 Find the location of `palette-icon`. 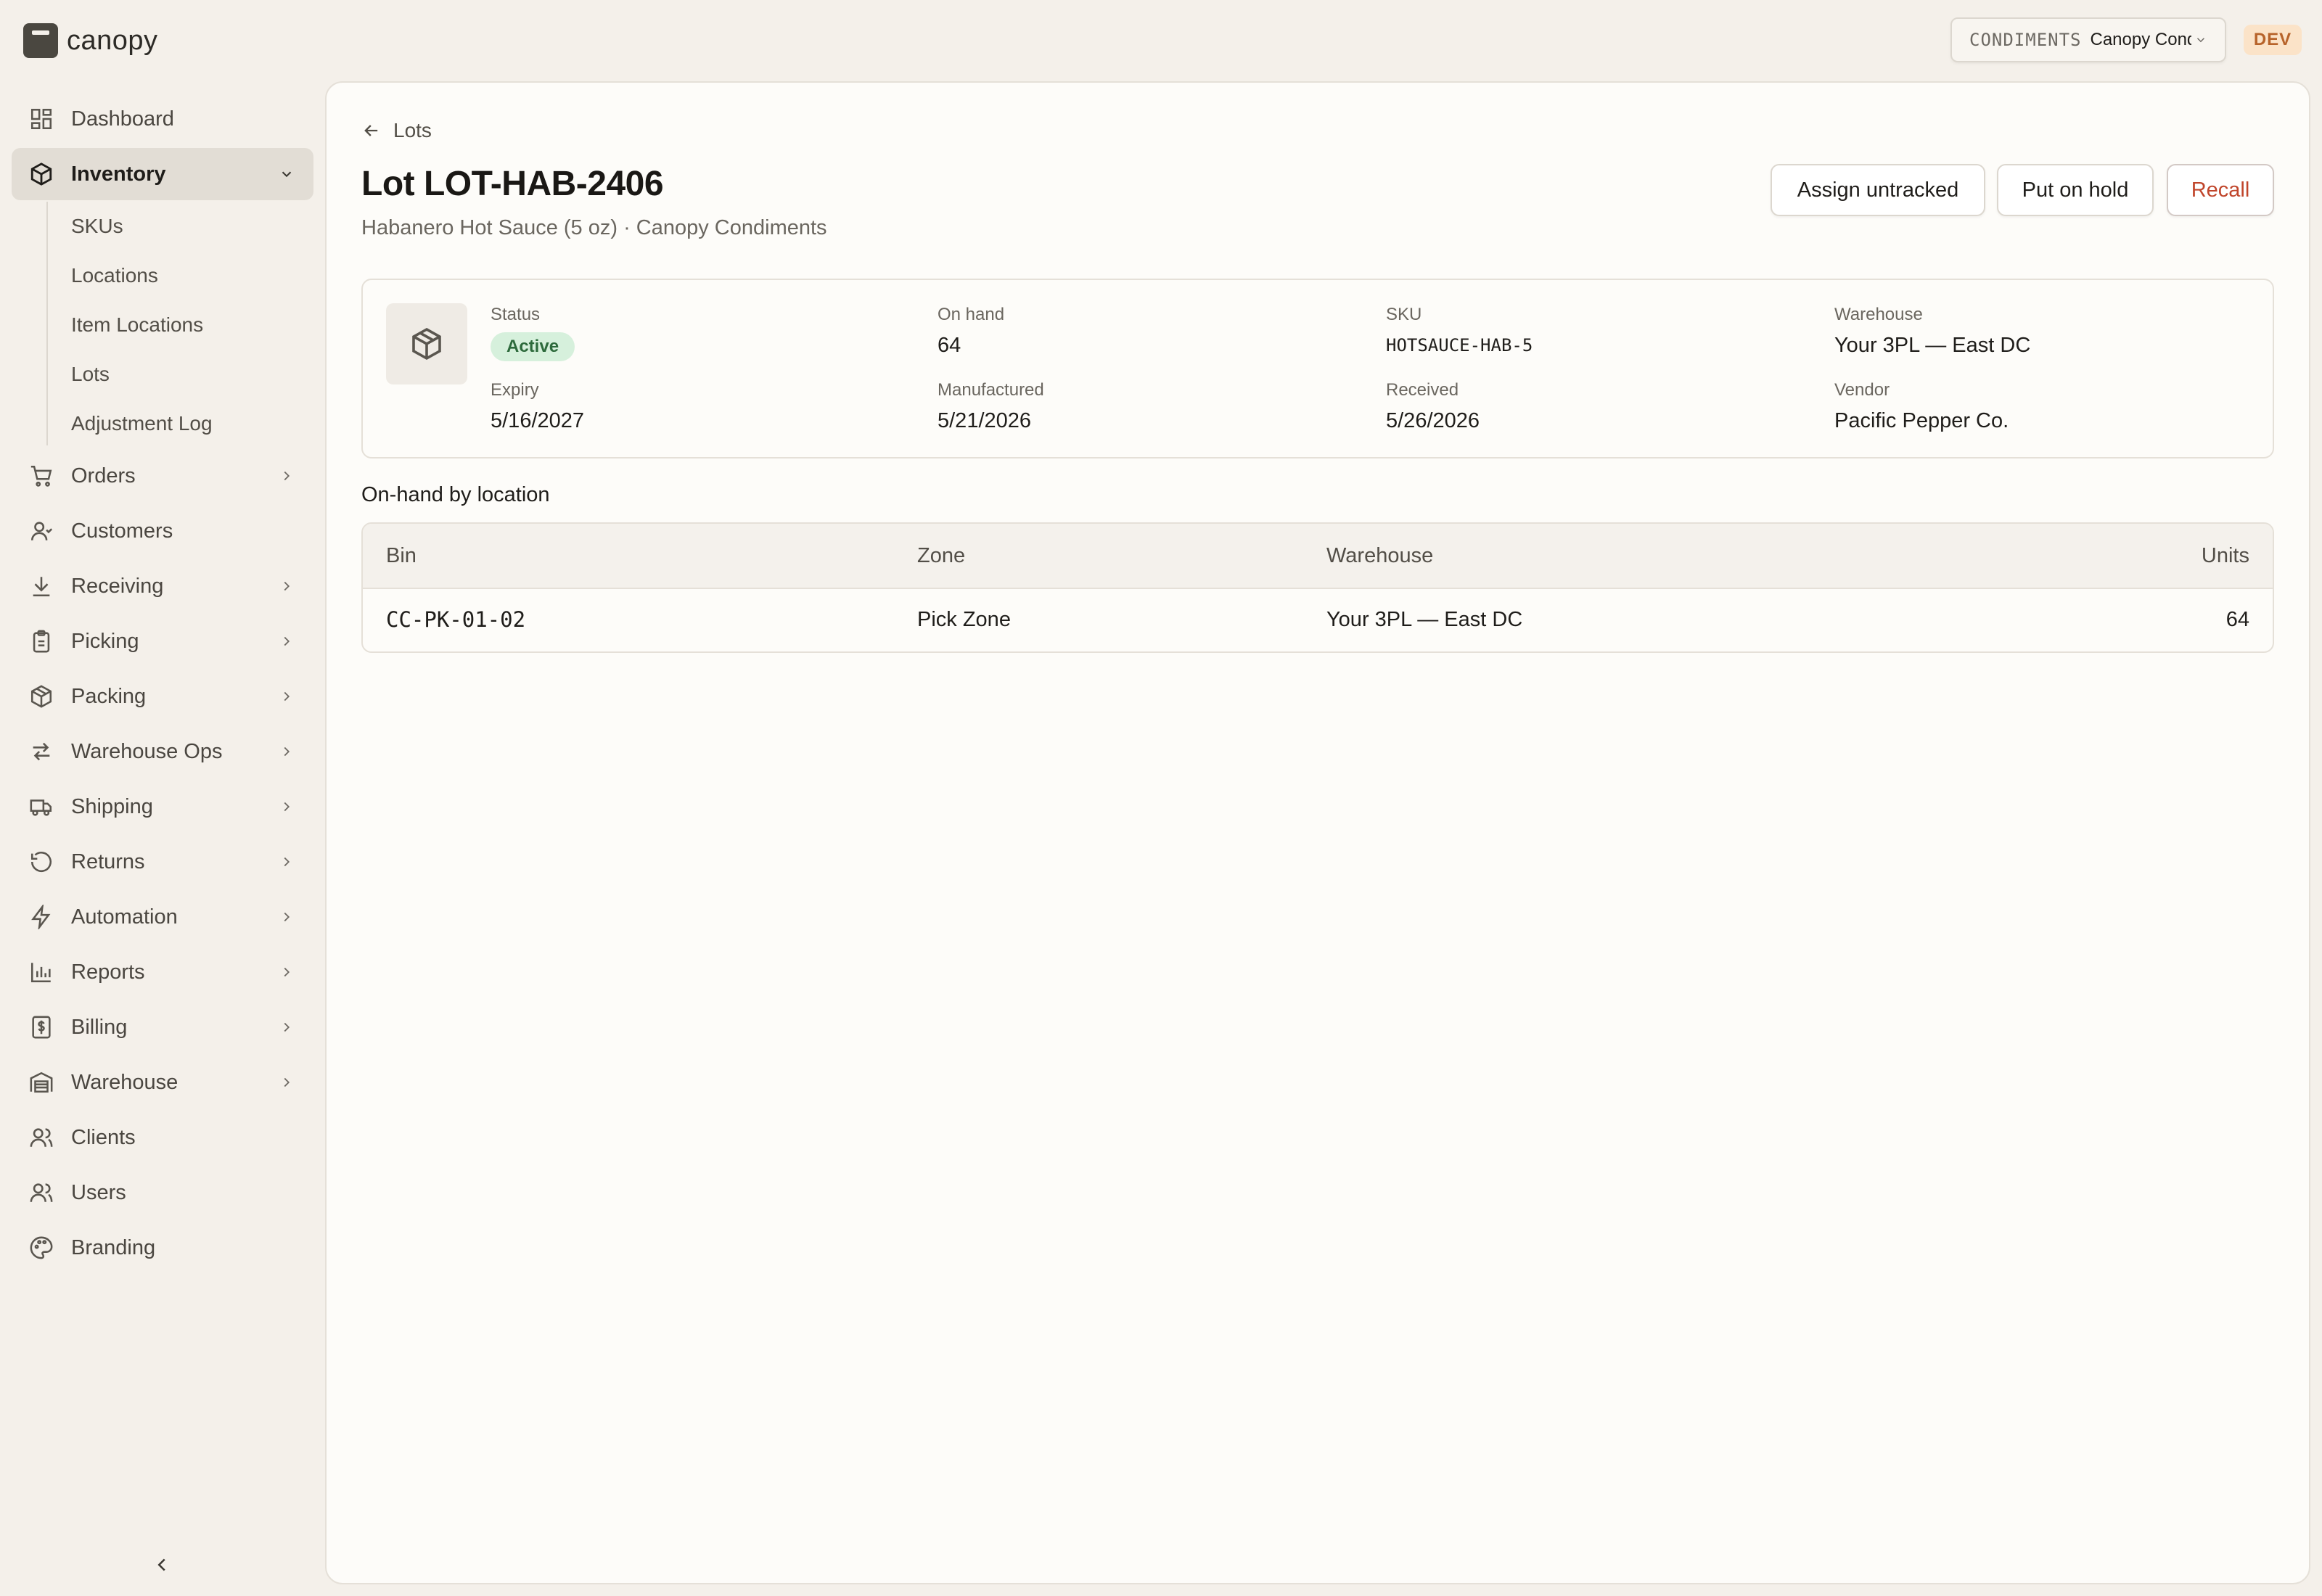

palette-icon is located at coordinates (41, 1247).